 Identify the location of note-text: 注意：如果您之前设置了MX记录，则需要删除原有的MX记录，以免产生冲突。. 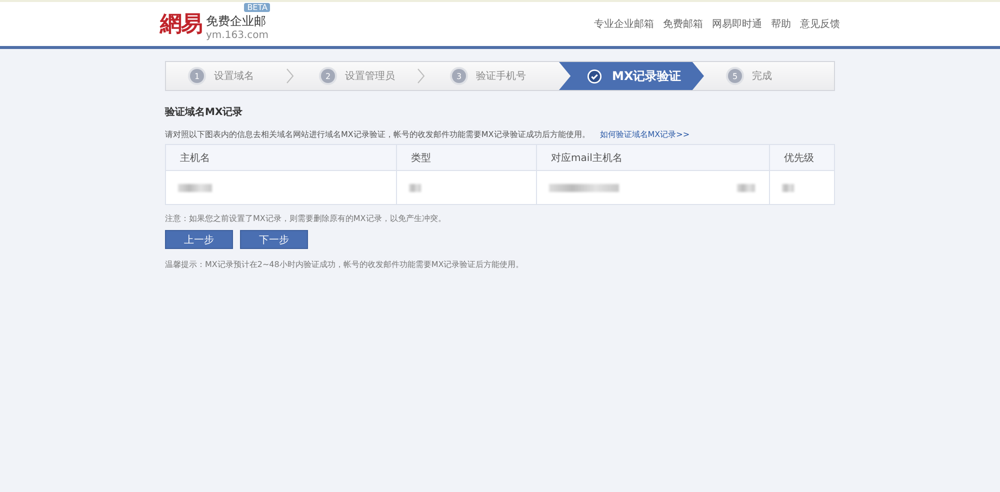
(306, 218).